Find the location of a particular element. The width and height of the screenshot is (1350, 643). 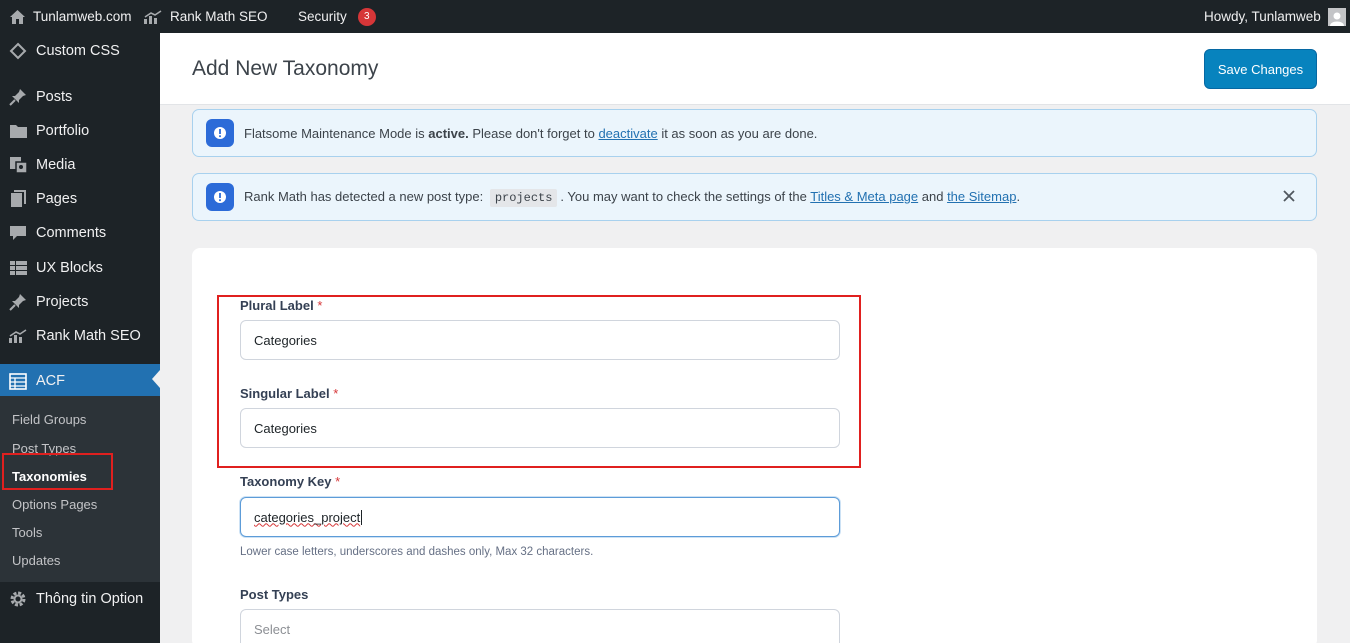

security-label: Security is located at coordinates (322, 16).